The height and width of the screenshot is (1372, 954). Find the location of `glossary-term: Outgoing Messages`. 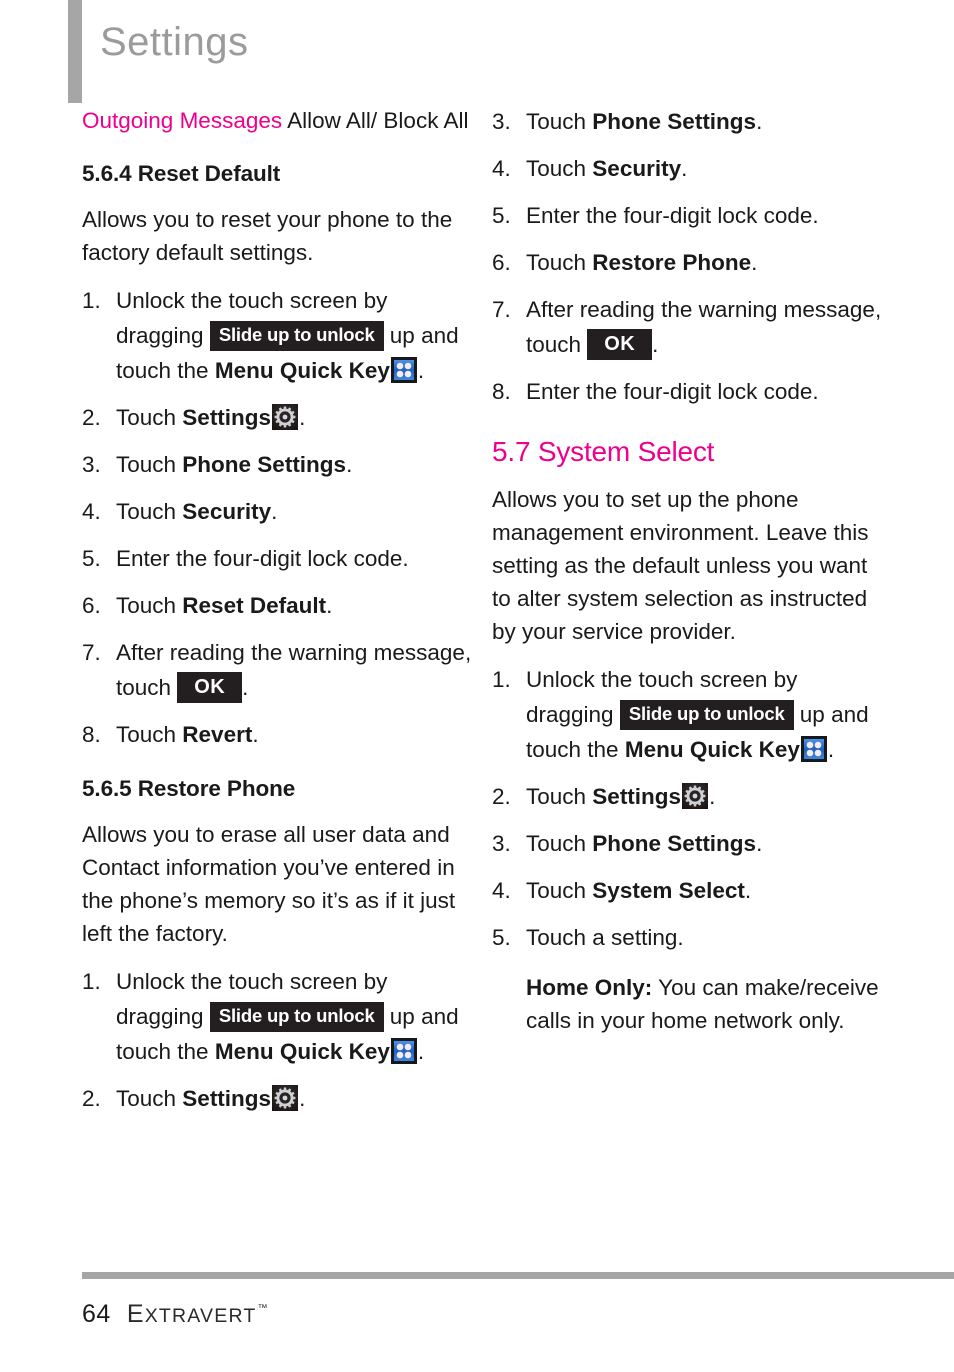

glossary-term: Outgoing Messages is located at coordinates (182, 120).